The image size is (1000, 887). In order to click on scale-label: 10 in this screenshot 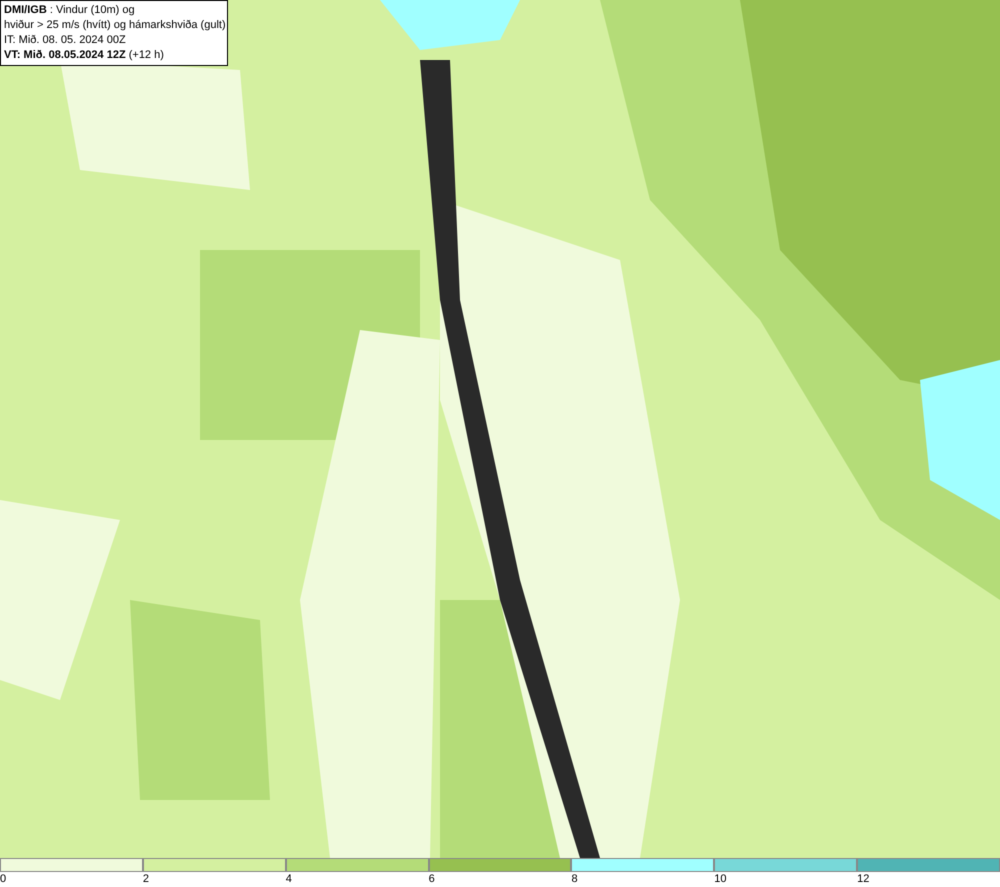, I will do `click(720, 879)`.